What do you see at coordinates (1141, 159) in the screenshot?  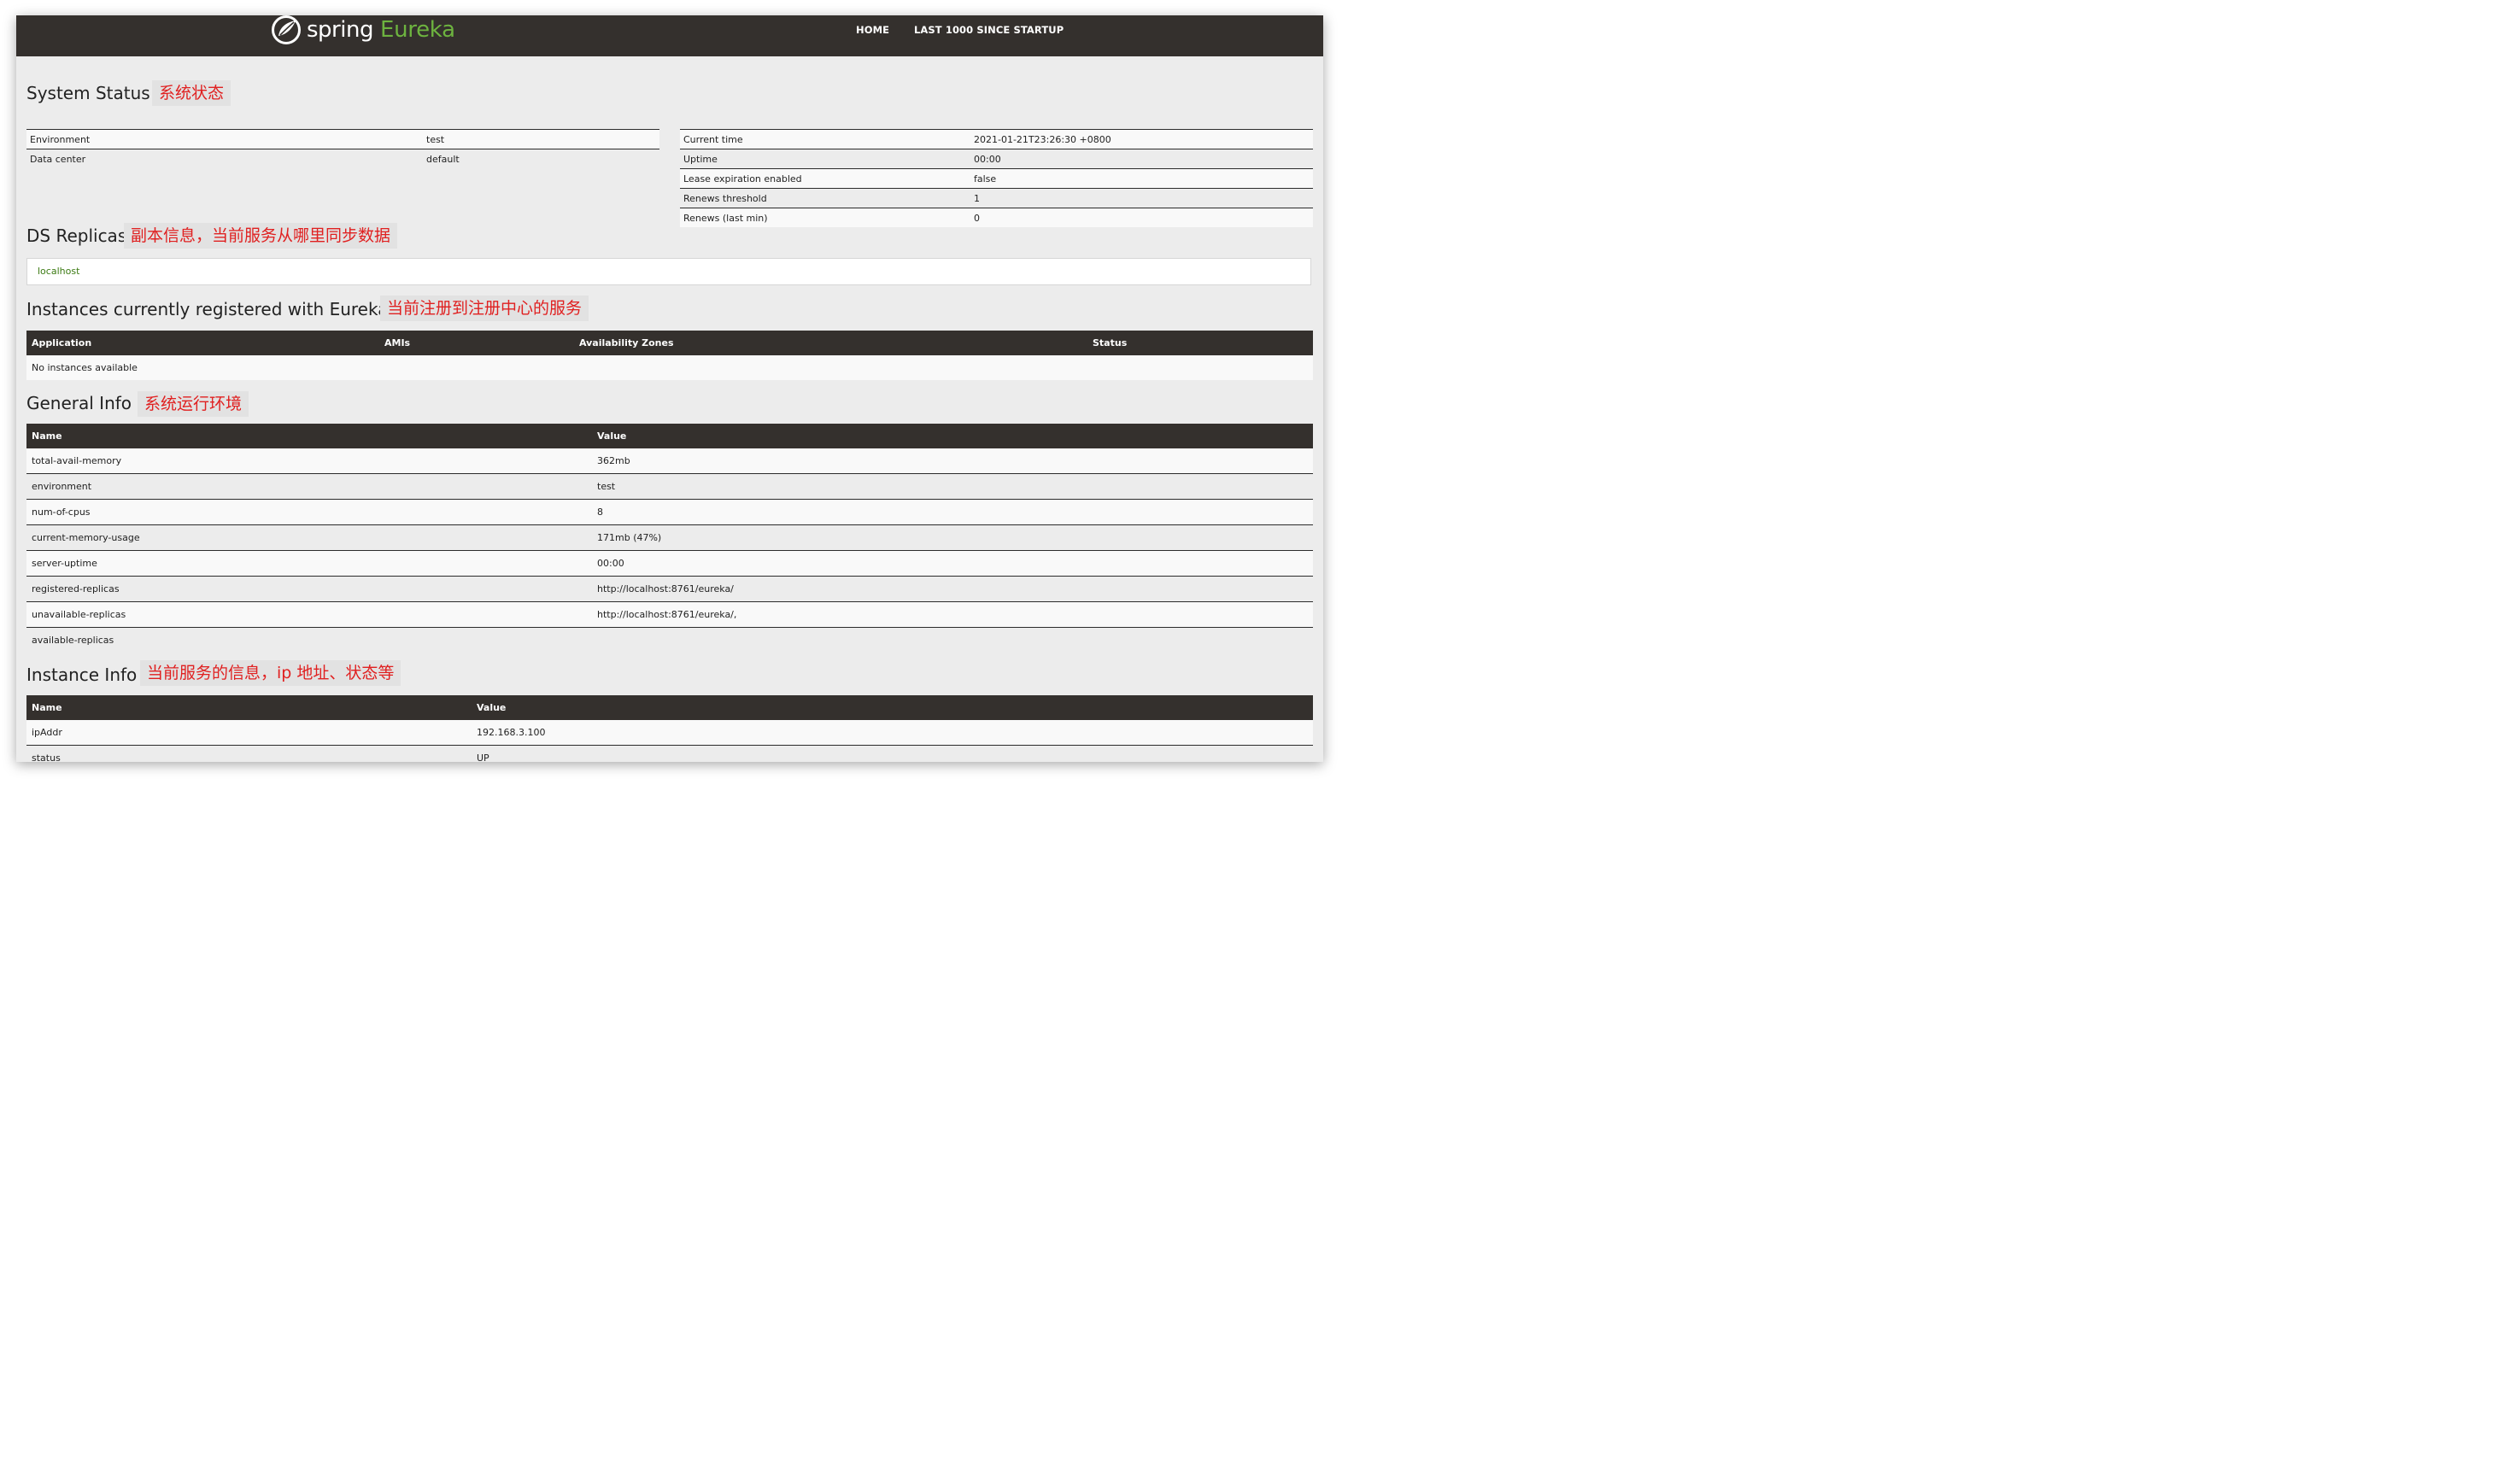 I see `status-value: 00:00` at bounding box center [1141, 159].